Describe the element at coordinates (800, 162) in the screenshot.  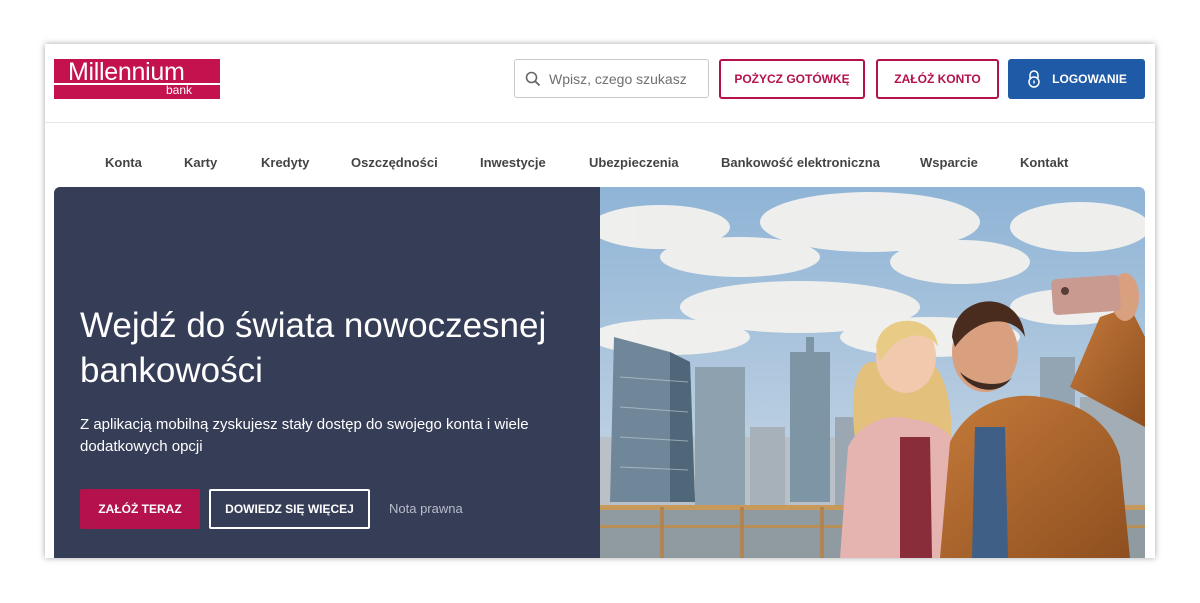
I see `nav-item-bankowosc-elektroniczna: Bankowość elektroniczna` at that location.